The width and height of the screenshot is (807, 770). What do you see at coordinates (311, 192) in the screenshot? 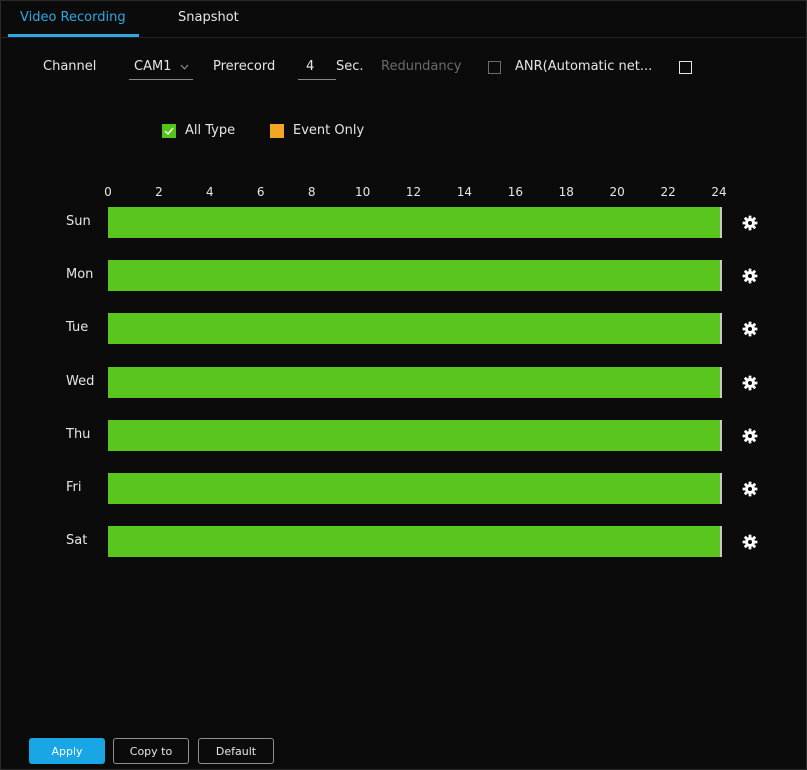
I see `hour-tick: 8` at bounding box center [311, 192].